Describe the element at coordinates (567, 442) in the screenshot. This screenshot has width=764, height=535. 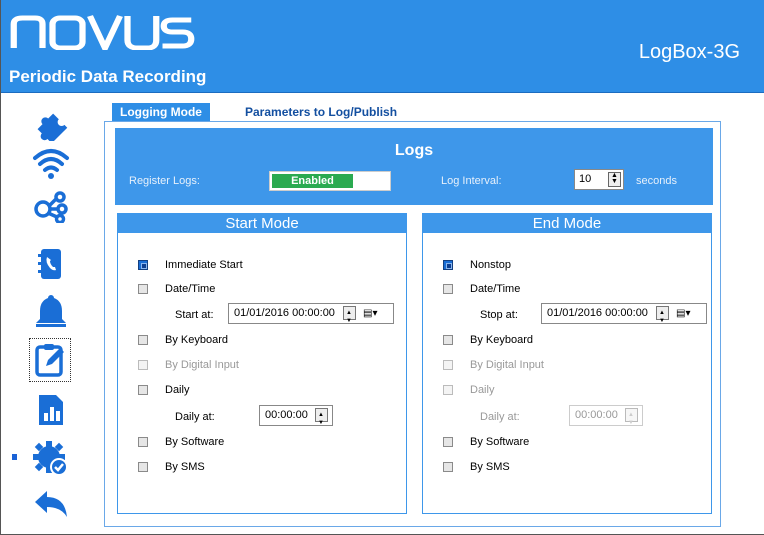
I see `end-software-option: By Software` at that location.